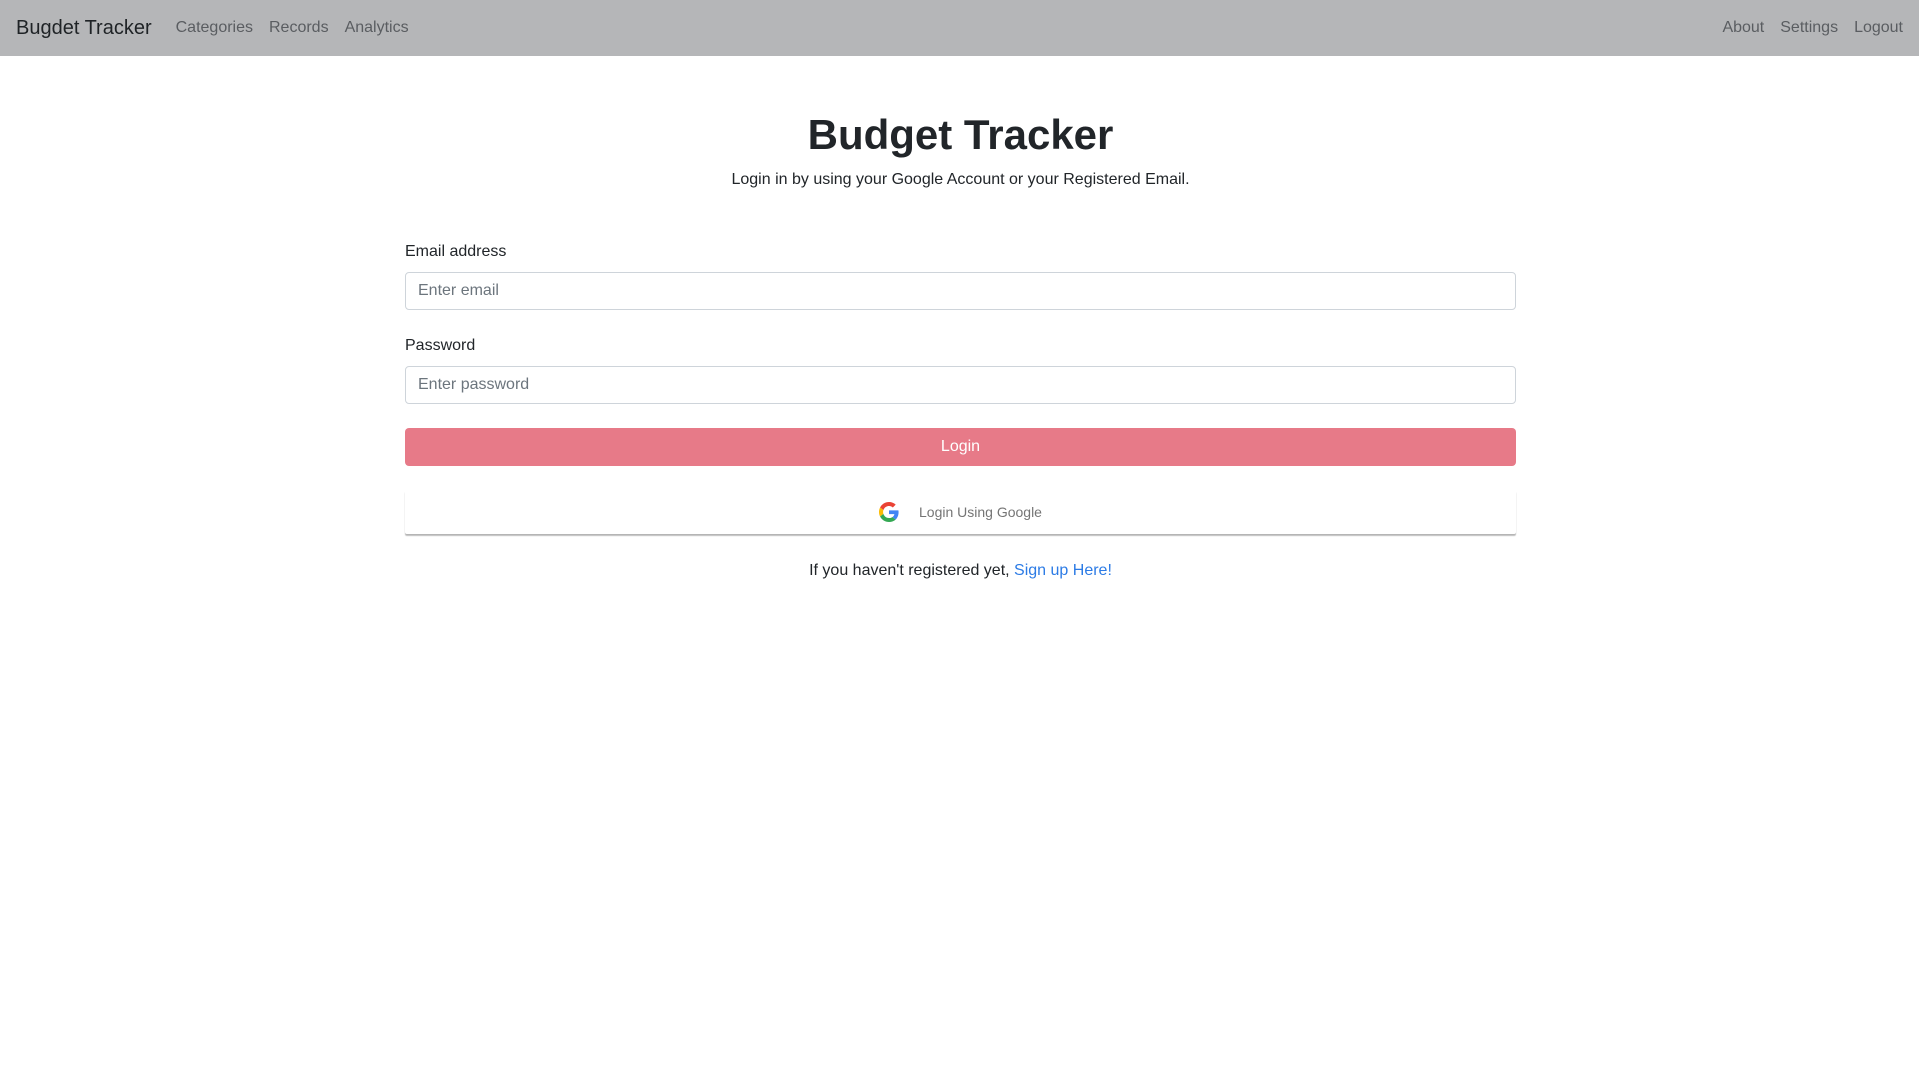  What do you see at coordinates (1063, 570) in the screenshot?
I see `signup-link: Sign up Here!` at bounding box center [1063, 570].